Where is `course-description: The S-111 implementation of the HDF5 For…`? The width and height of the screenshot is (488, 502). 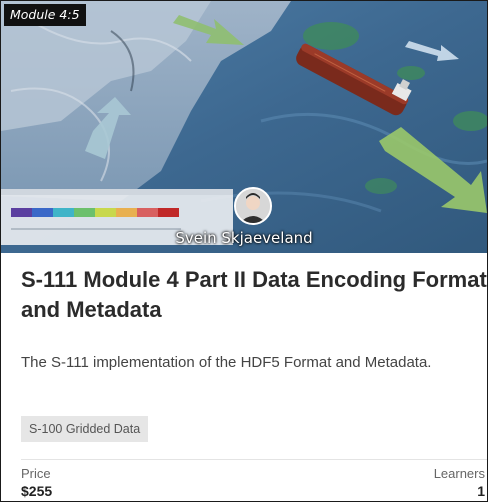
course-description: The S-111 implementation of the HDF5 For… is located at coordinates (226, 362).